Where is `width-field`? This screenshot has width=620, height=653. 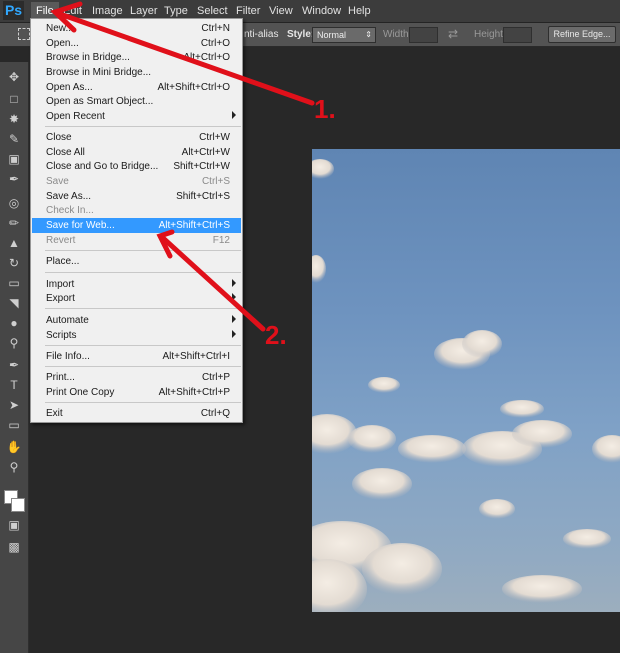 width-field is located at coordinates (423, 35).